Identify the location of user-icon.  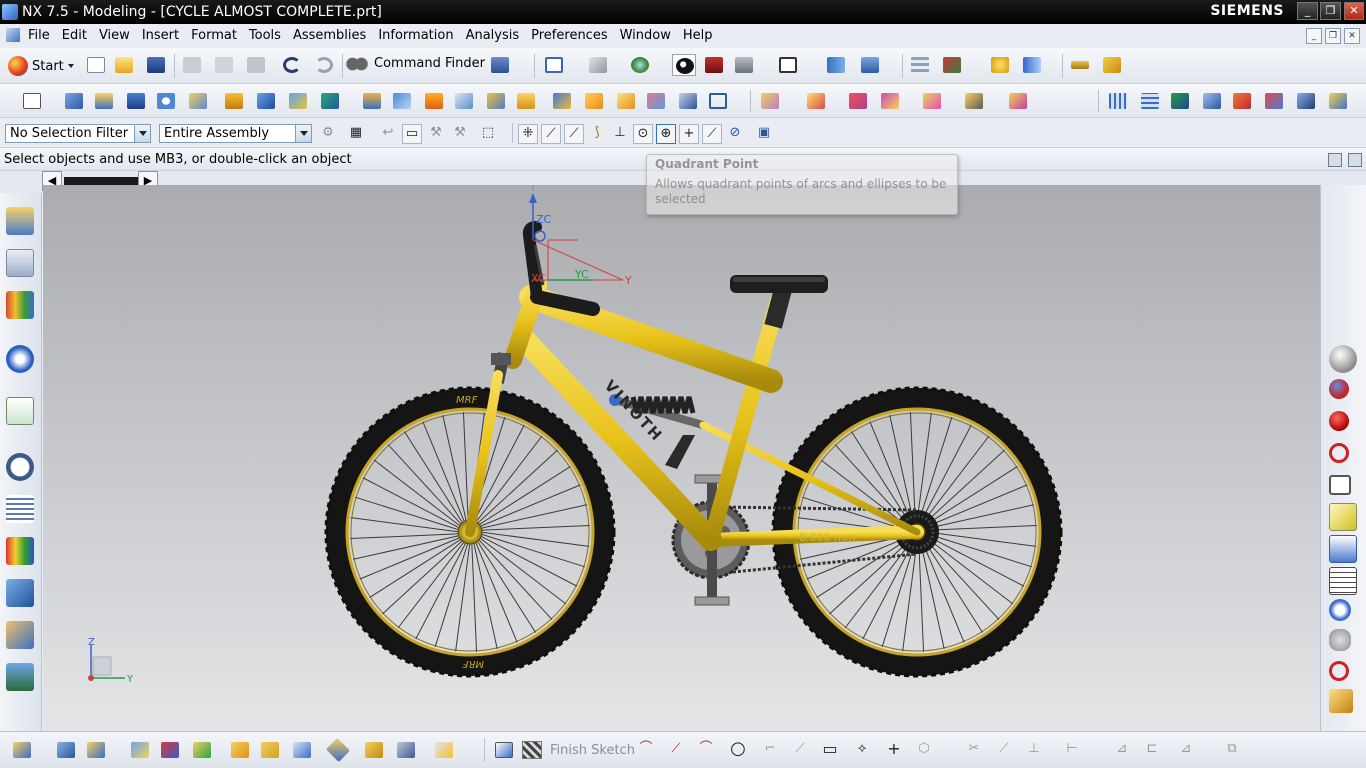
(1343, 549).